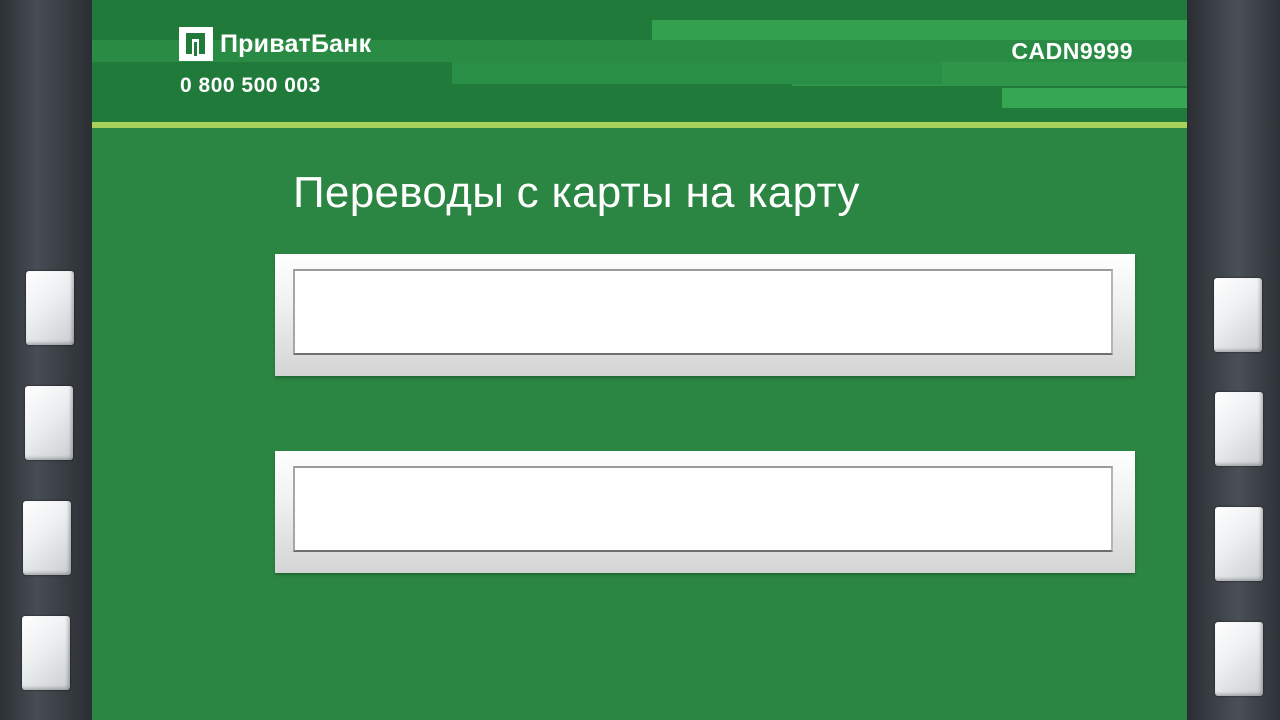 This screenshot has height=720, width=1280. I want to click on bank-logo: ПриватБанк, so click(274, 44).